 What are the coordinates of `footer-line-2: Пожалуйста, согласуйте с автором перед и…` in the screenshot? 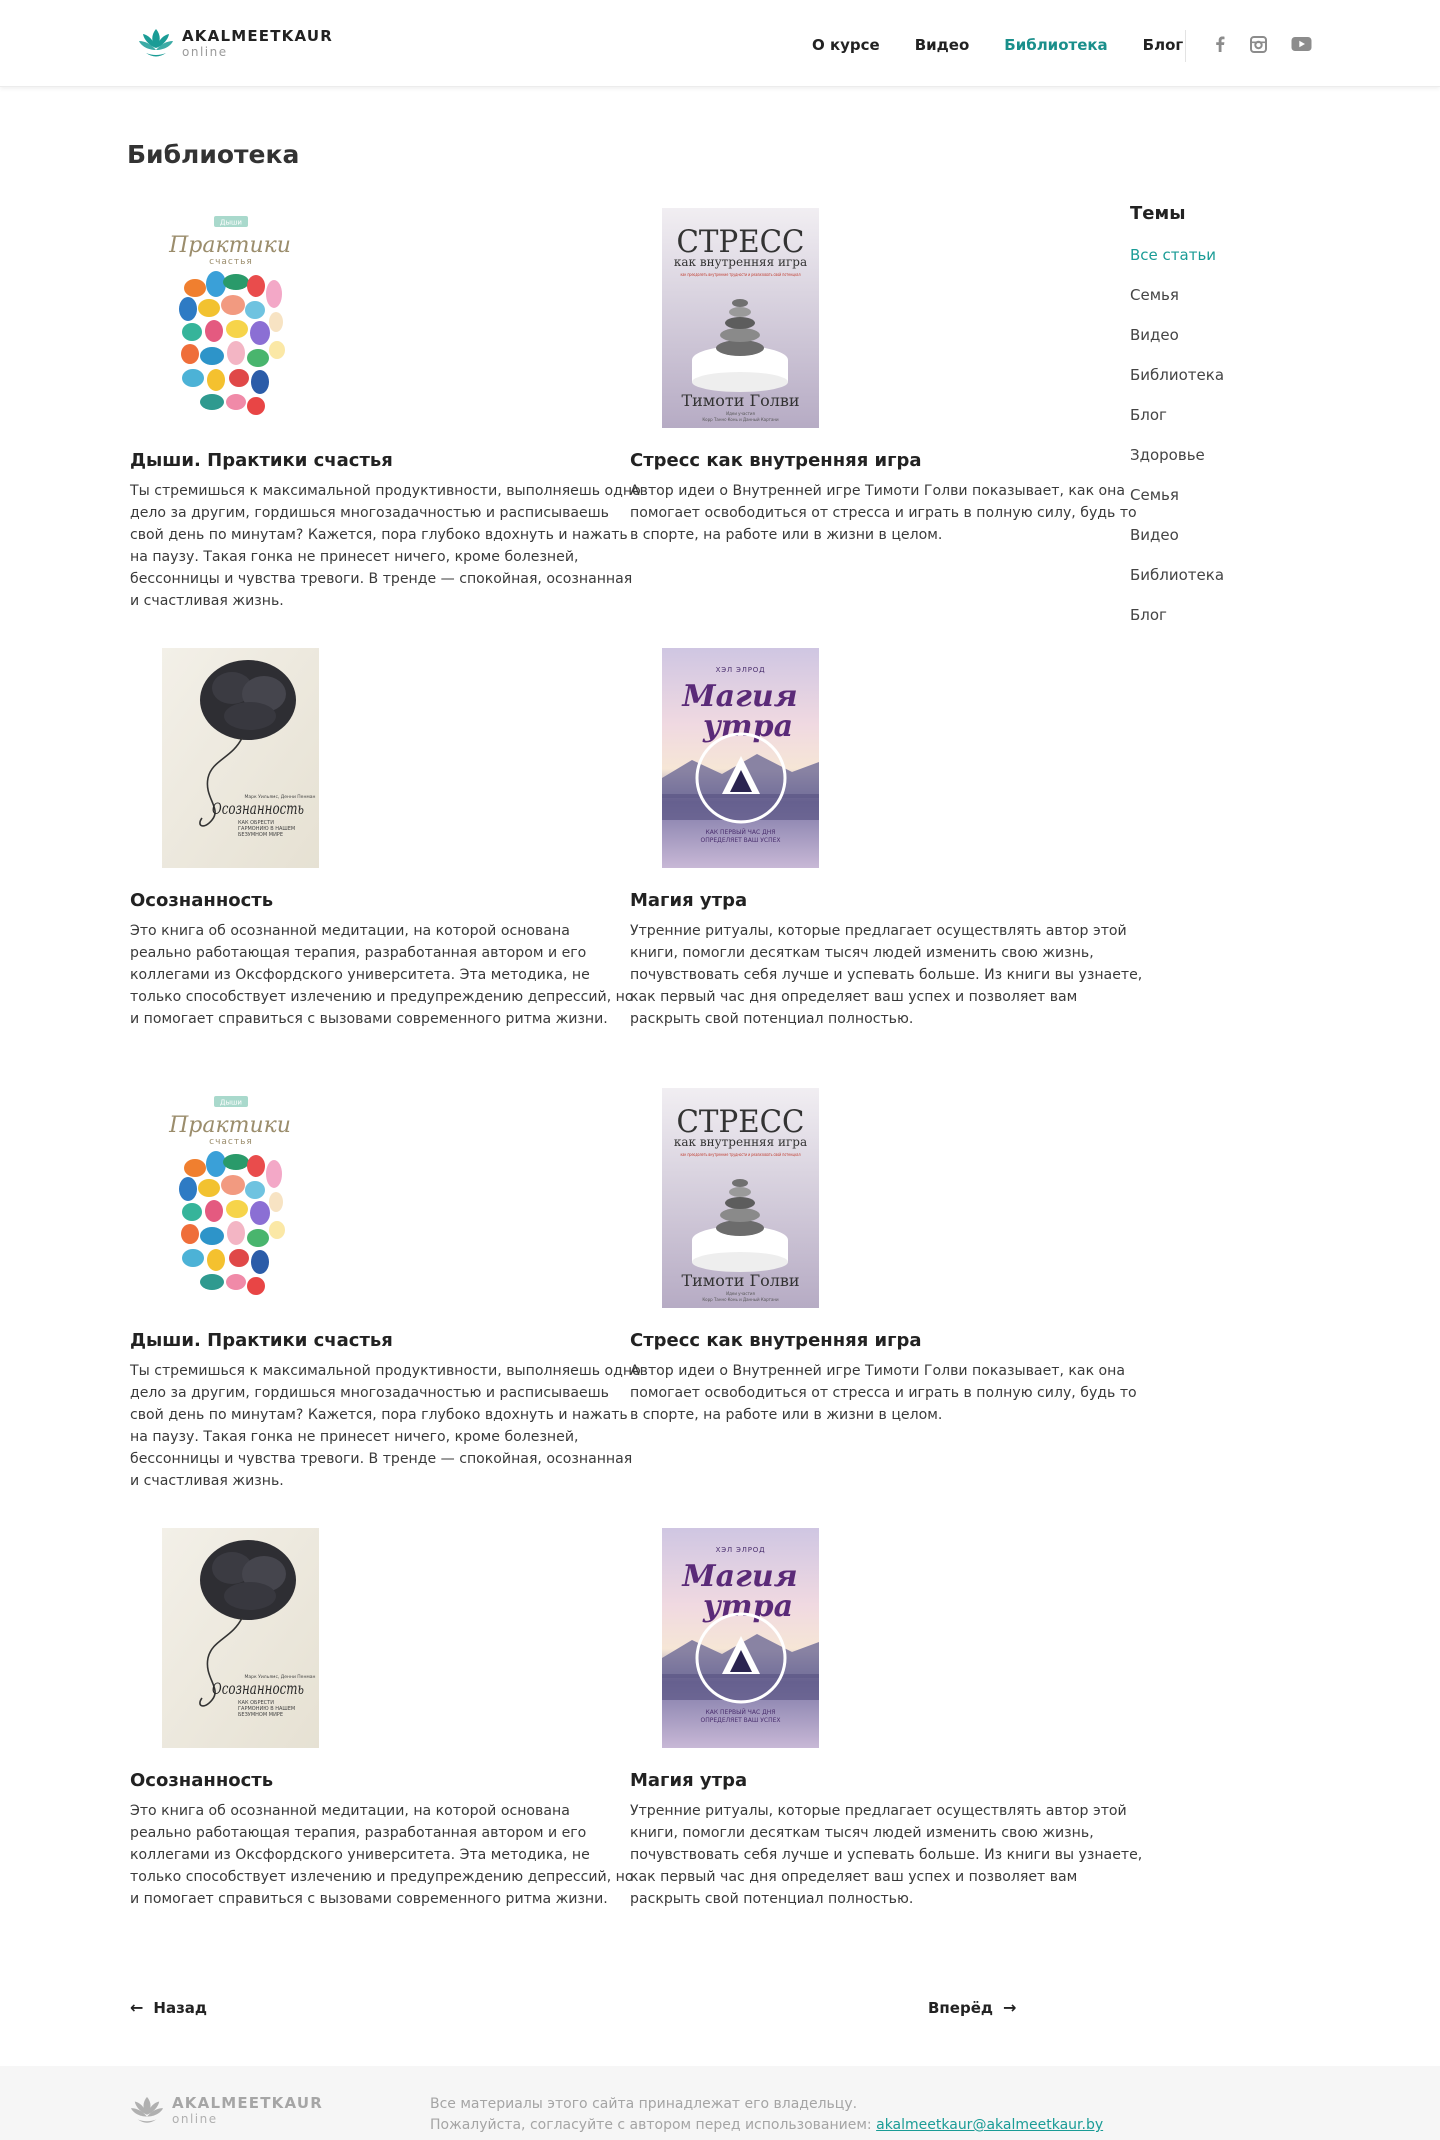 It's located at (766, 2125).